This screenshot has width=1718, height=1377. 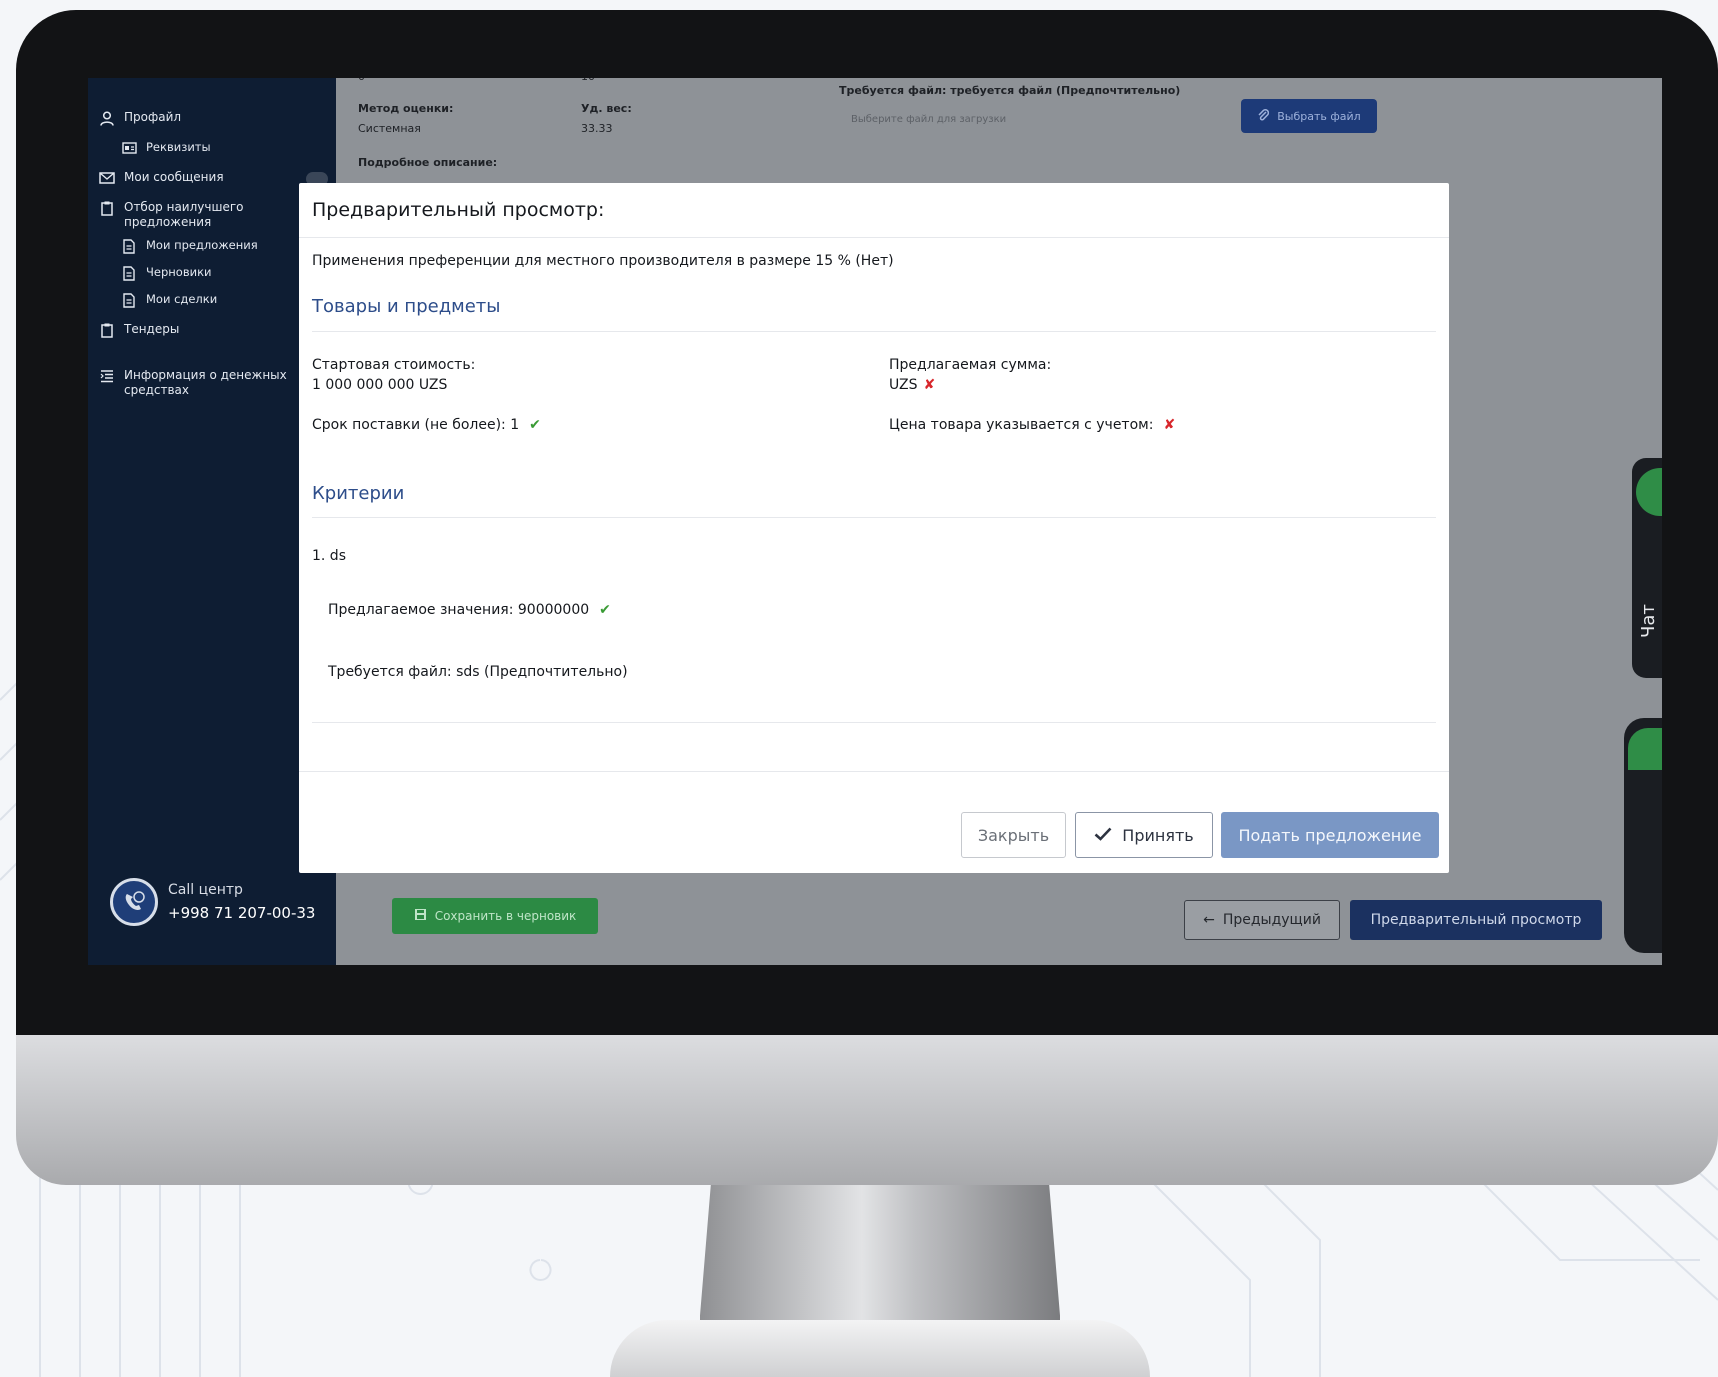 I want to click on choose-file-button: Выбрать файл, so click(x=1309, y=116).